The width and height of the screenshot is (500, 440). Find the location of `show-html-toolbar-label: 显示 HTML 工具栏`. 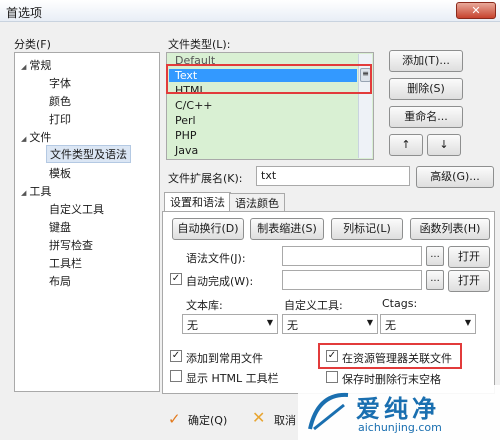

show-html-toolbar-label: 显示 HTML 工具栏 is located at coordinates (232, 378).